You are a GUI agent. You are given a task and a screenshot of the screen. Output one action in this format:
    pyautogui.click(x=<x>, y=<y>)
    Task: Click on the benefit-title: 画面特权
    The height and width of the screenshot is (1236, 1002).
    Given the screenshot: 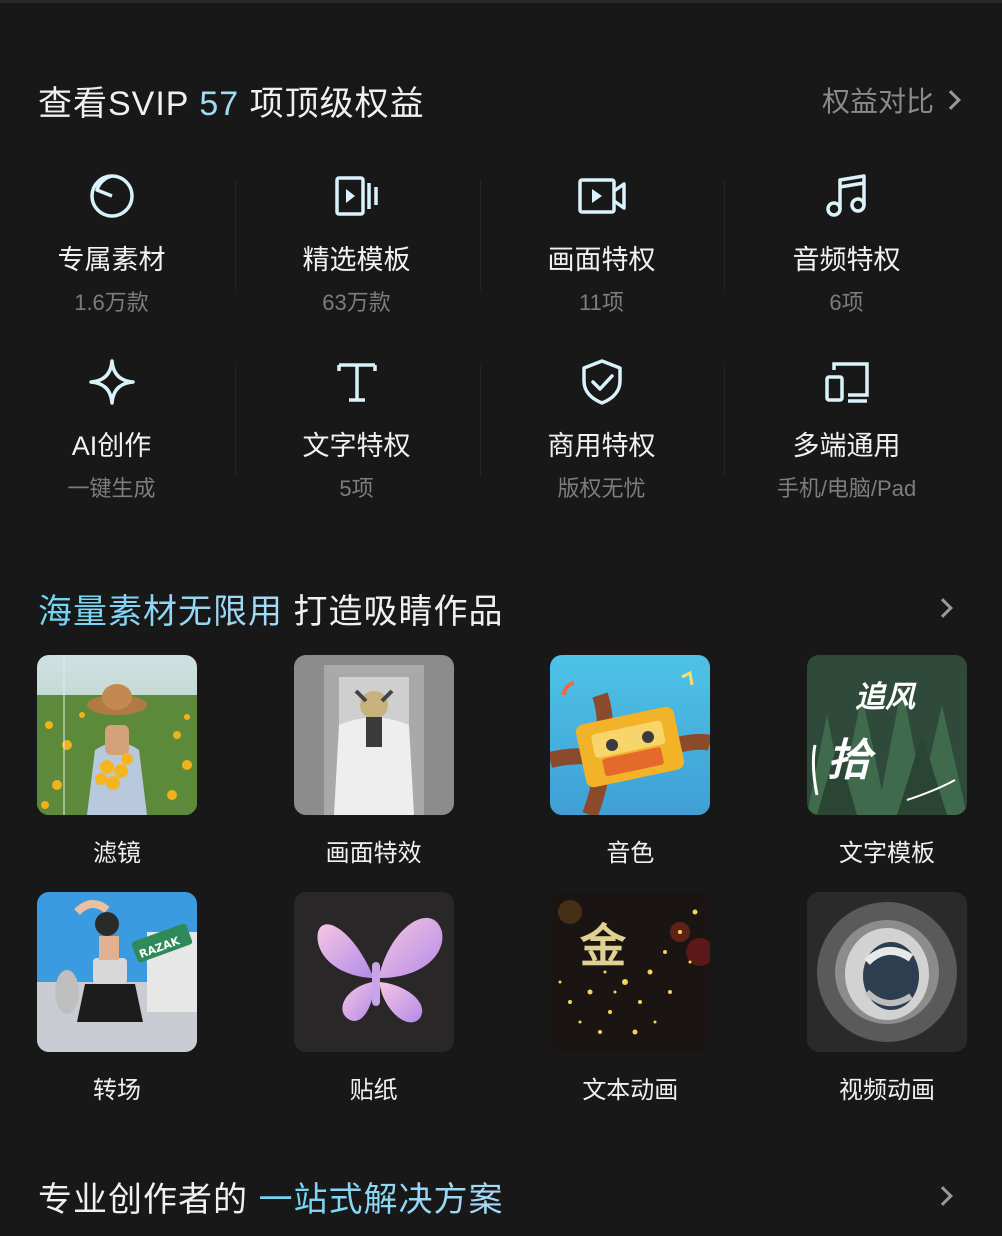 What is the action you would take?
    pyautogui.click(x=601, y=260)
    